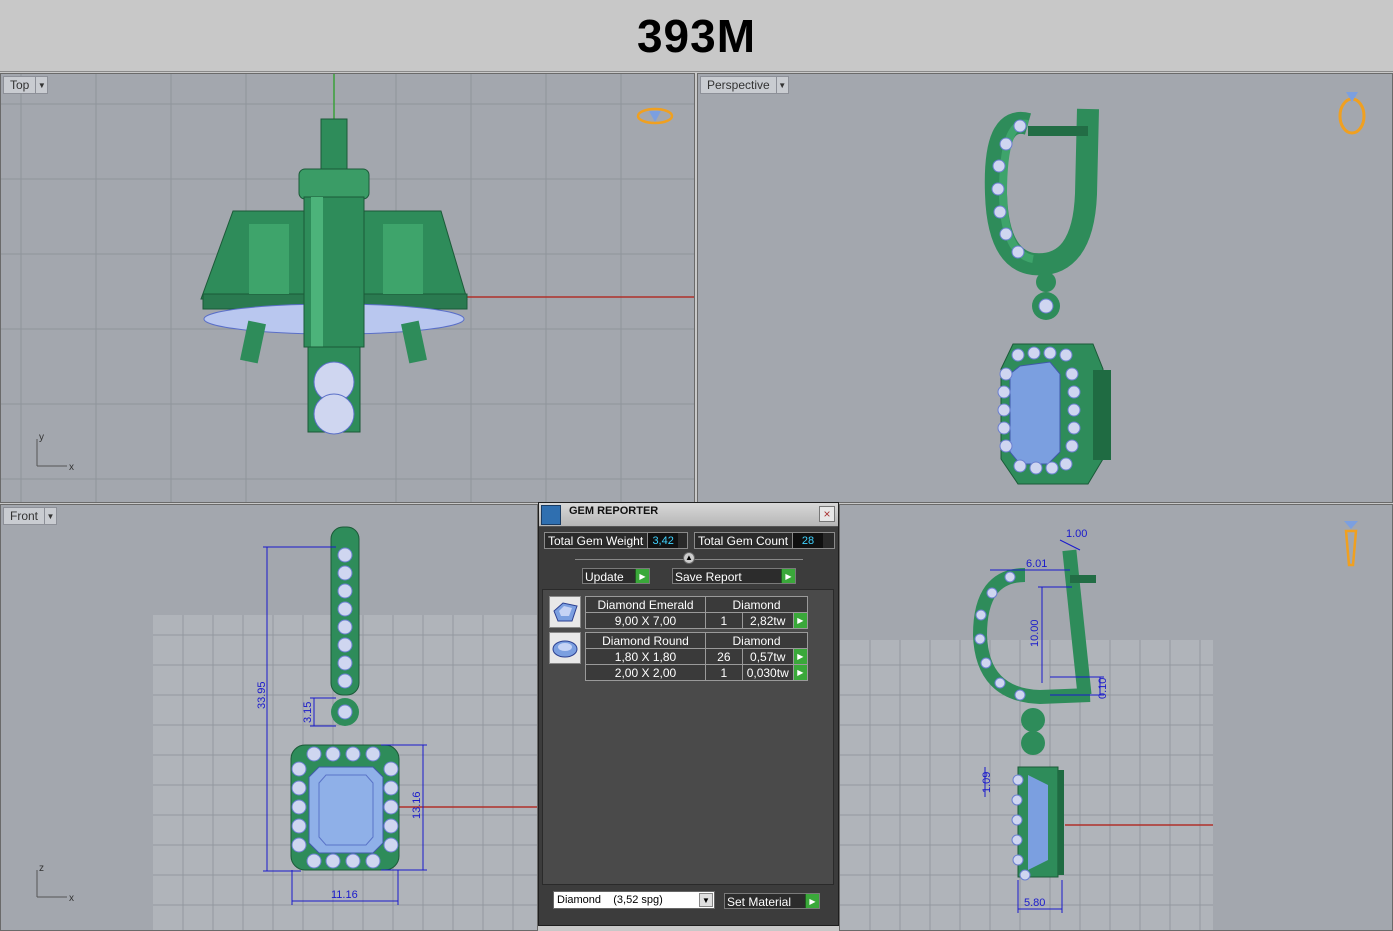 This screenshot has height=931, width=1393. Describe the element at coordinates (614, 511) in the screenshot. I see `gem-reporter-title: GEM REPORTER` at that location.